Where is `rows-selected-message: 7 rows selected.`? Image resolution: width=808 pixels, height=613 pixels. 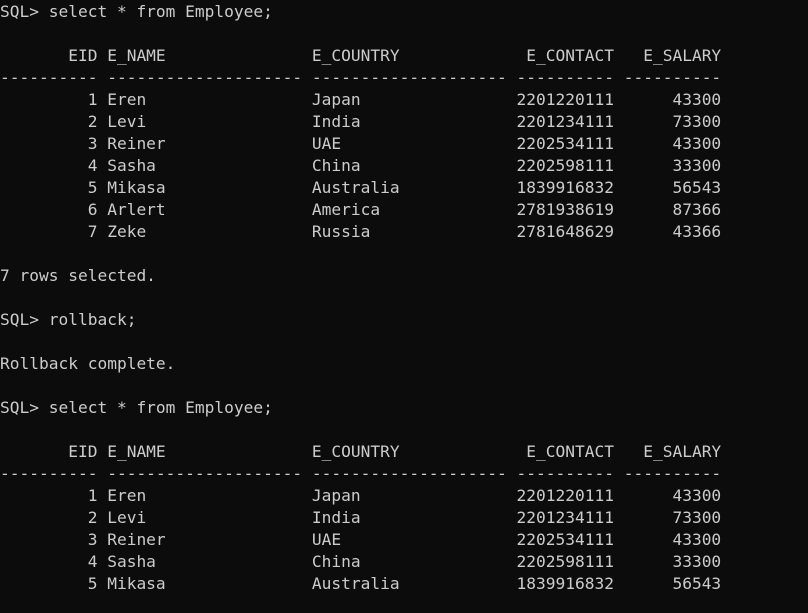 rows-selected-message: 7 rows selected. is located at coordinates (78, 275).